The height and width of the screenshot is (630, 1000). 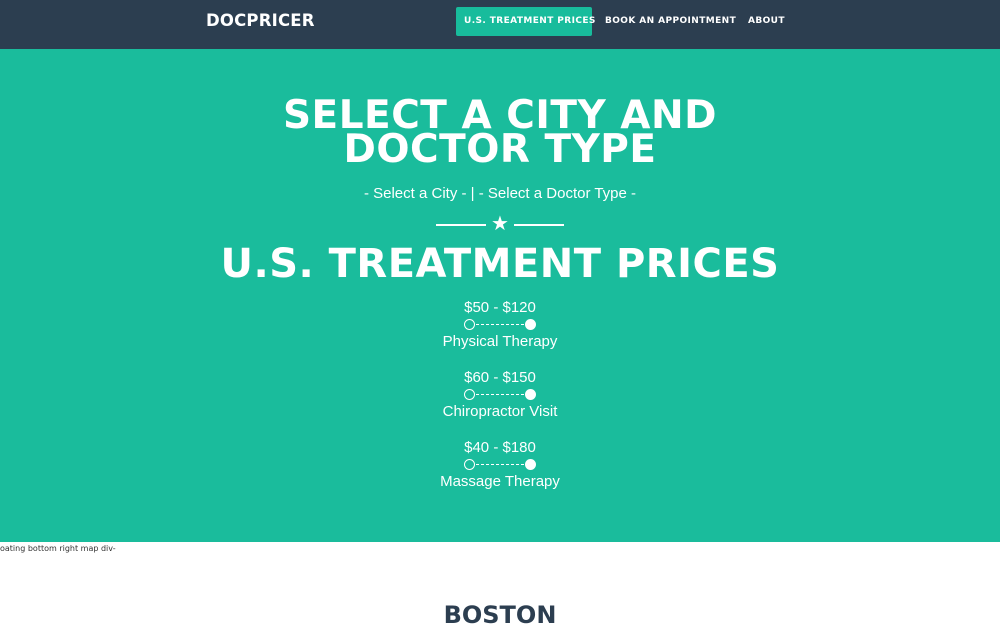 What do you see at coordinates (500, 447) in the screenshot?
I see `price-range: $40 - $180` at bounding box center [500, 447].